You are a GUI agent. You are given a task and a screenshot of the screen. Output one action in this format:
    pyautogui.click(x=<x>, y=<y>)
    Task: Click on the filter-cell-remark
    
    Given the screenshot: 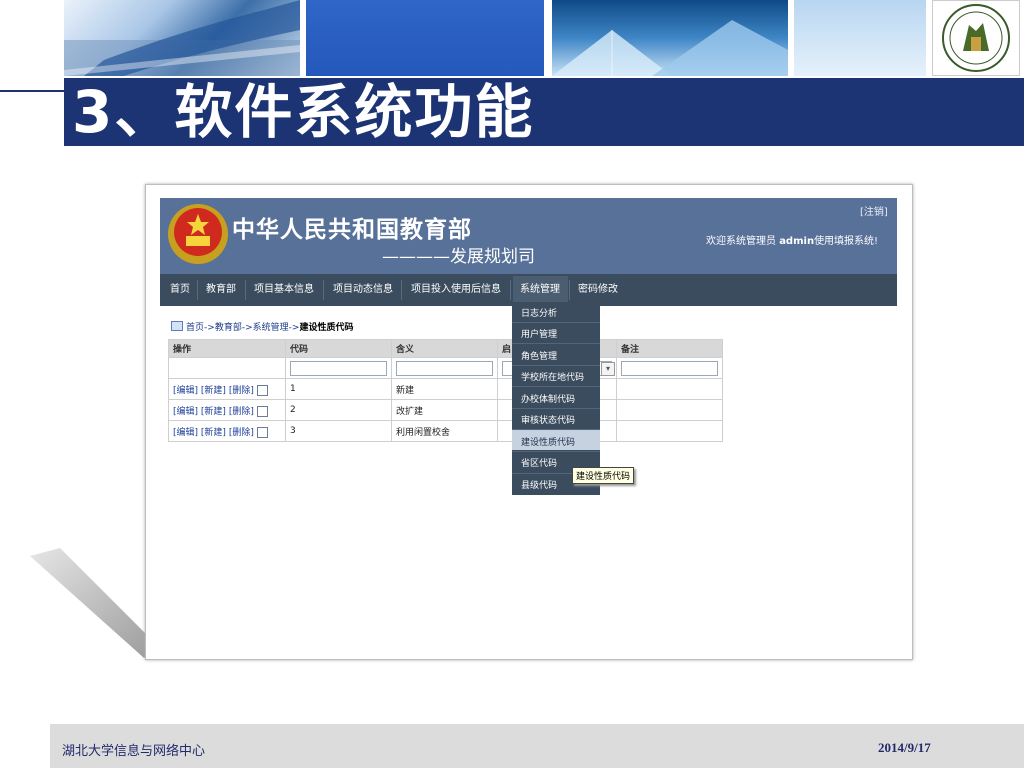 What is the action you would take?
    pyautogui.click(x=669, y=368)
    